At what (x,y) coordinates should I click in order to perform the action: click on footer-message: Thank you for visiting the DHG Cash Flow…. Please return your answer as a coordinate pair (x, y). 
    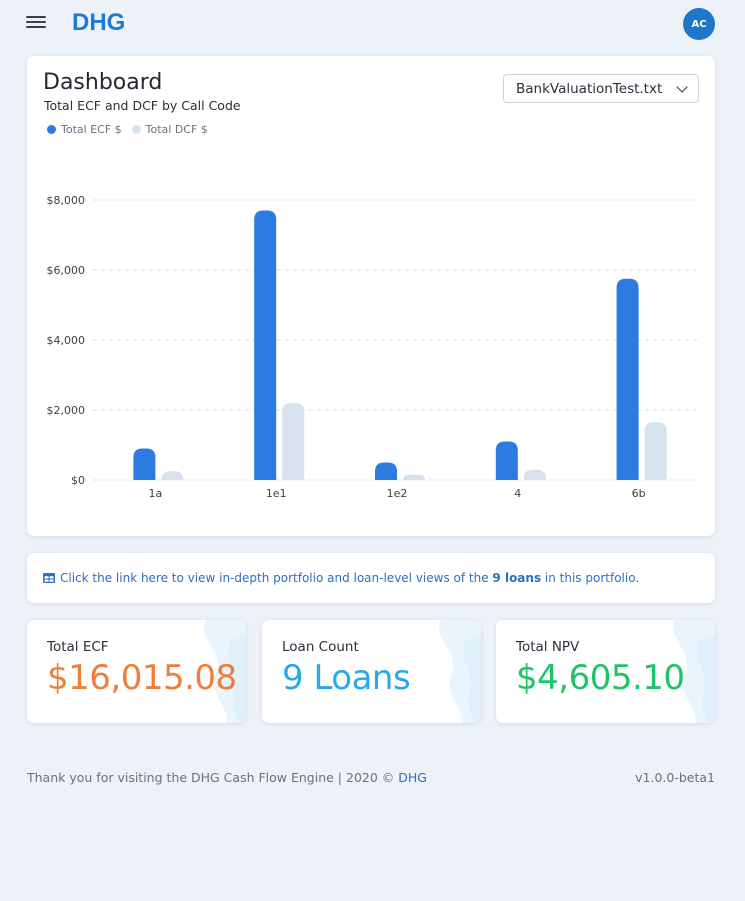
    Looking at the image, I should click on (213, 777).